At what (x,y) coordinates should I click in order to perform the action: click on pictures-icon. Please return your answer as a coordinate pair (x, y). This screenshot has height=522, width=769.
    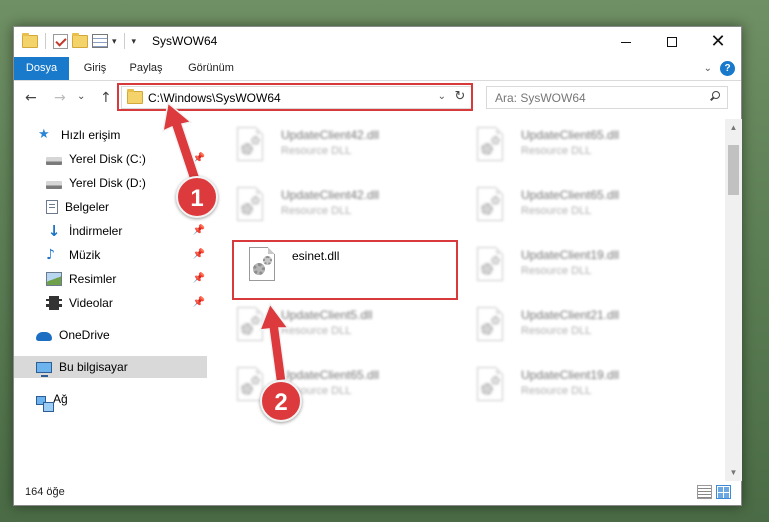
    Looking at the image, I should click on (54, 279).